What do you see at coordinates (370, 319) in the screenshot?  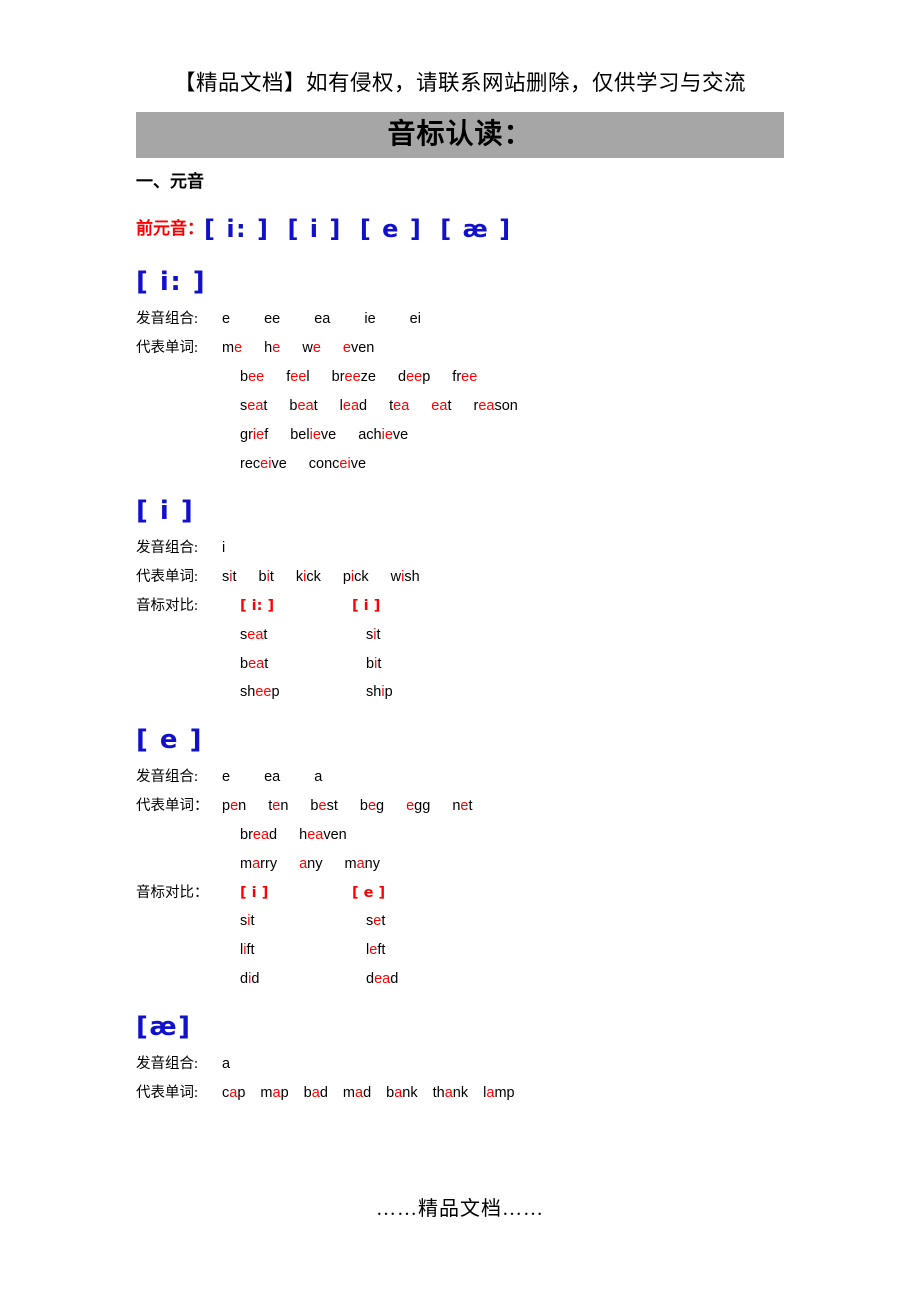 I see `combination-item: ie` at bounding box center [370, 319].